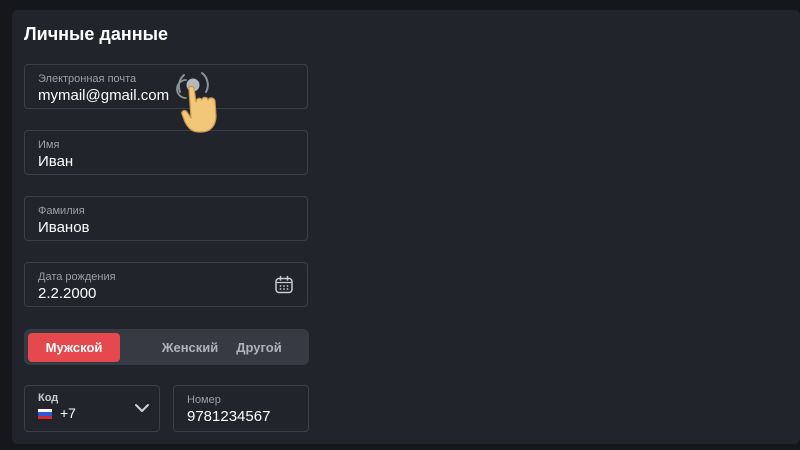 This screenshot has width=800, height=450. Describe the element at coordinates (204, 400) in the screenshot. I see `phone-number-label: Номер` at that location.